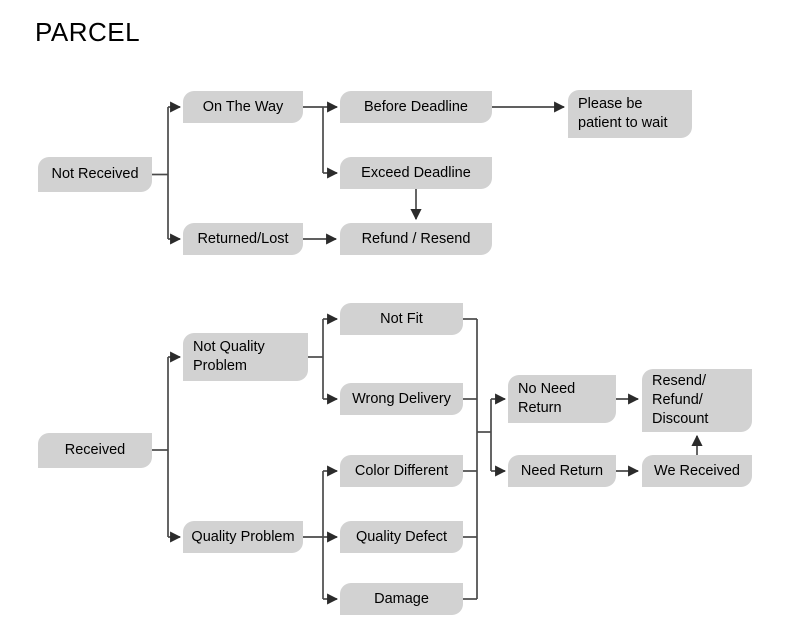 The image size is (800, 642). What do you see at coordinates (243, 239) in the screenshot?
I see `node-returned-lost: Returned/Lost` at bounding box center [243, 239].